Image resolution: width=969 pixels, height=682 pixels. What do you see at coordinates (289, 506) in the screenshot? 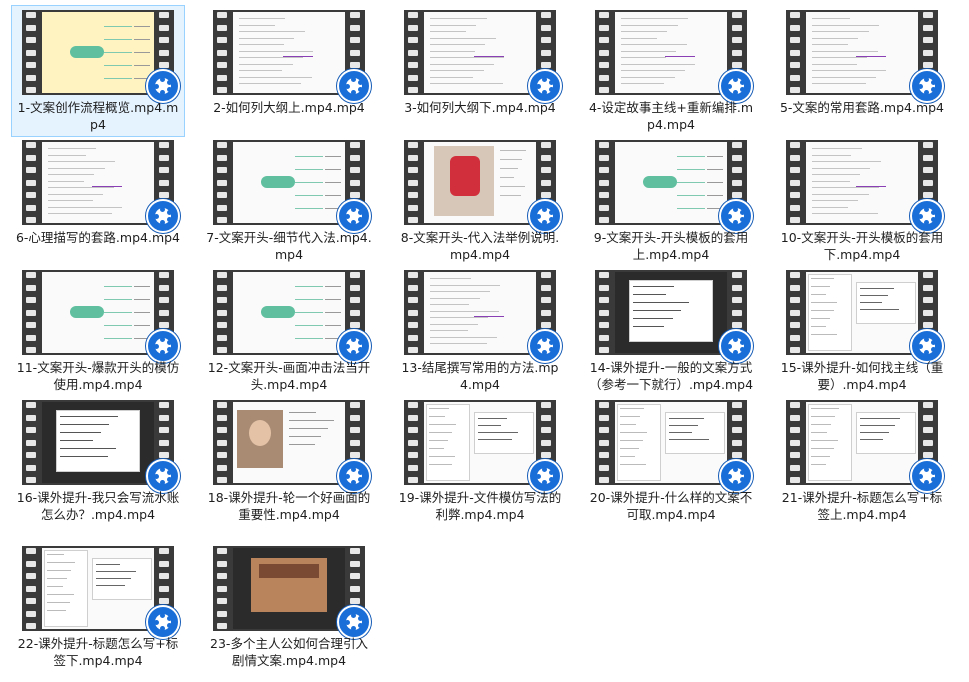
I see `file-name: 18-课外提升-轮一个好画面的重要性.mp4.mp4` at bounding box center [289, 506].